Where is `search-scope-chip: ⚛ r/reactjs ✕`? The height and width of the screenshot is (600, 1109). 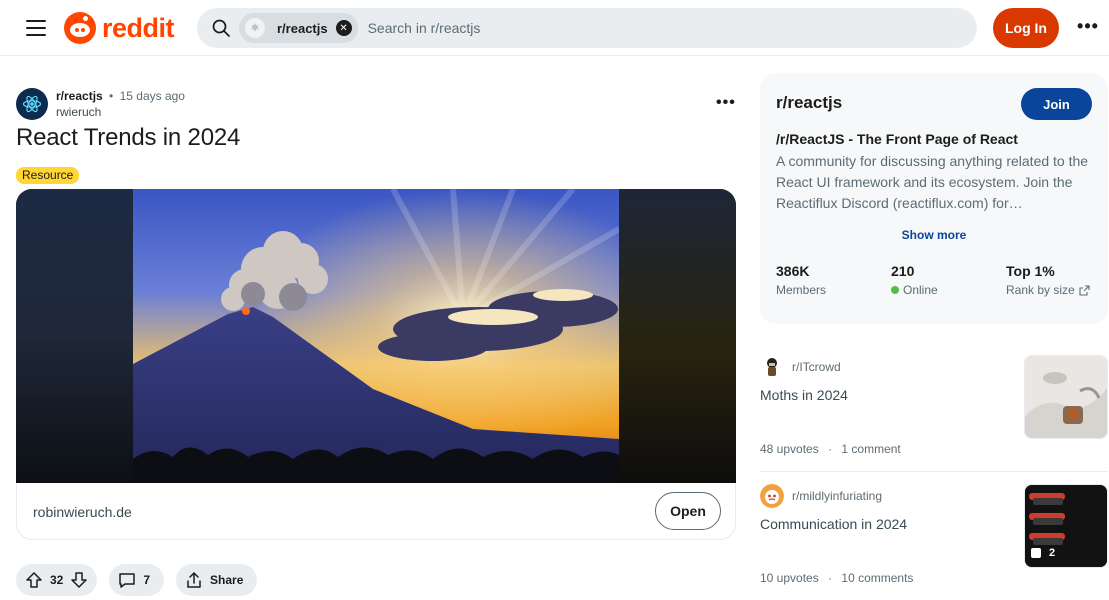
search-scope-chip: ⚛ r/reactjs ✕ is located at coordinates (298, 28).